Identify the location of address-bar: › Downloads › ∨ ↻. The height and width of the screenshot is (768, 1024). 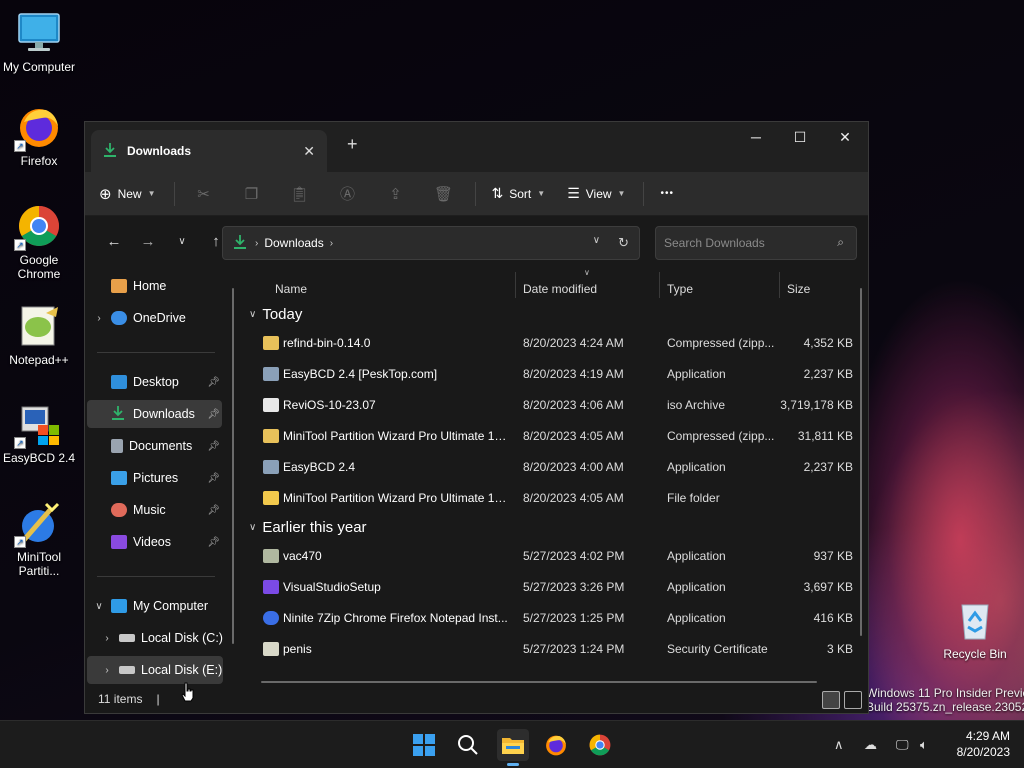
(431, 243).